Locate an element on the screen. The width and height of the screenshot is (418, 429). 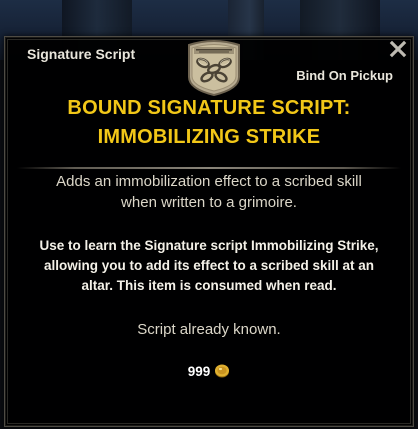
bind-type-label: Bind On Pickup is located at coordinates (344, 75).